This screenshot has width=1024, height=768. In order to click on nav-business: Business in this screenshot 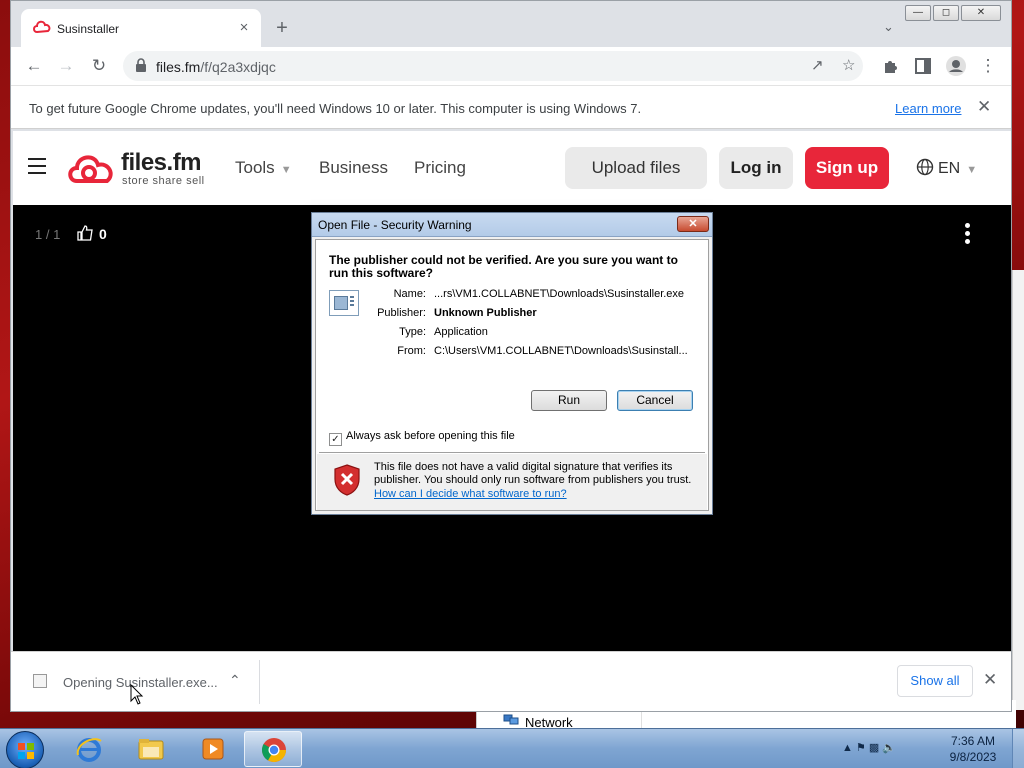, I will do `click(353, 168)`.